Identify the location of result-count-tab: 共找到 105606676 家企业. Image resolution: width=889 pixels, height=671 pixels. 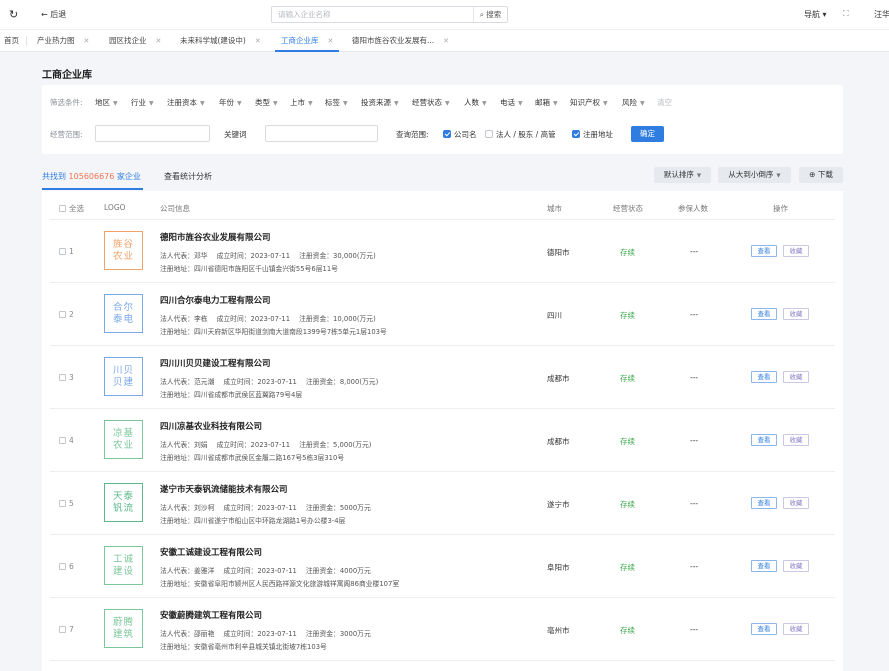
(91, 176).